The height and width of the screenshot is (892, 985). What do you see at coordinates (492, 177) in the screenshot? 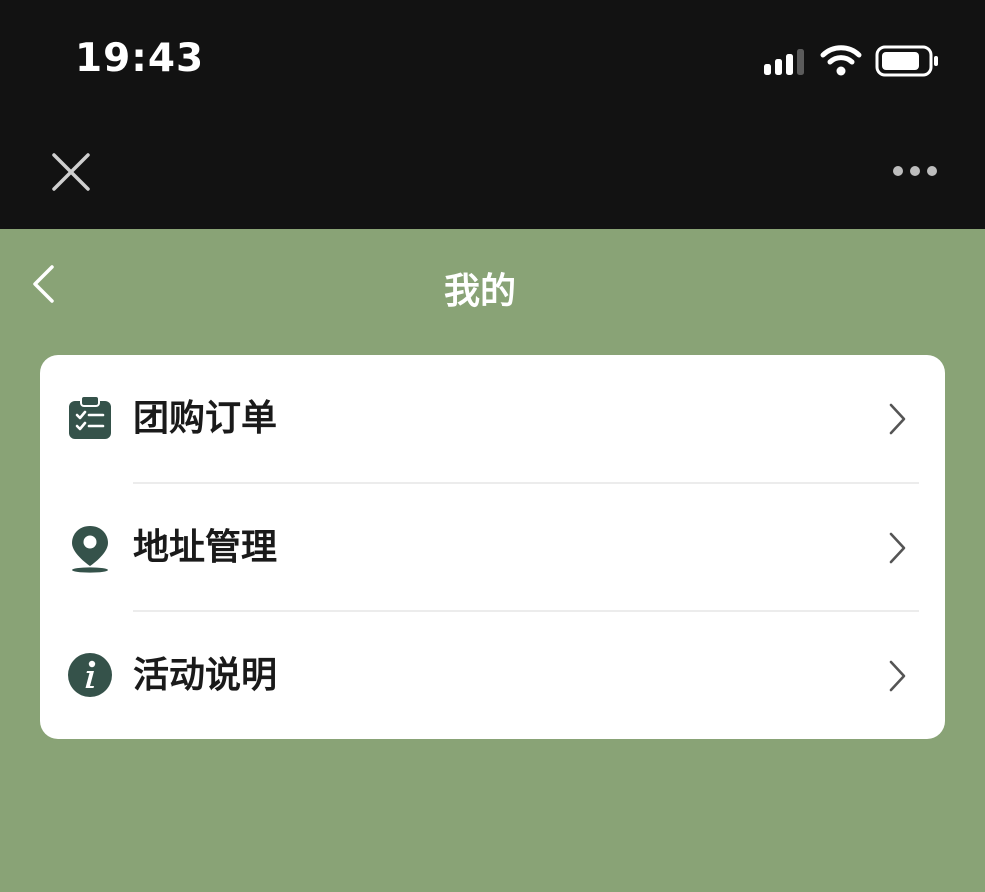
I see `capsule-bar` at bounding box center [492, 177].